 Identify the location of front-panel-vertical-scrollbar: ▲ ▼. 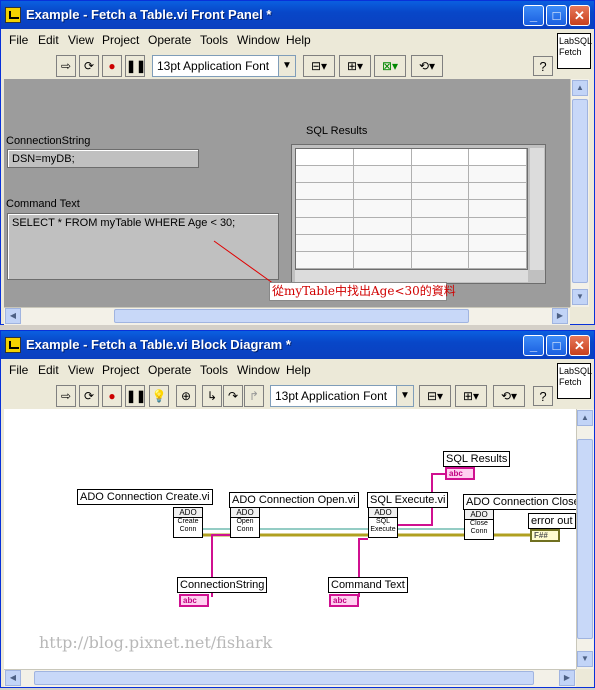
(579, 193).